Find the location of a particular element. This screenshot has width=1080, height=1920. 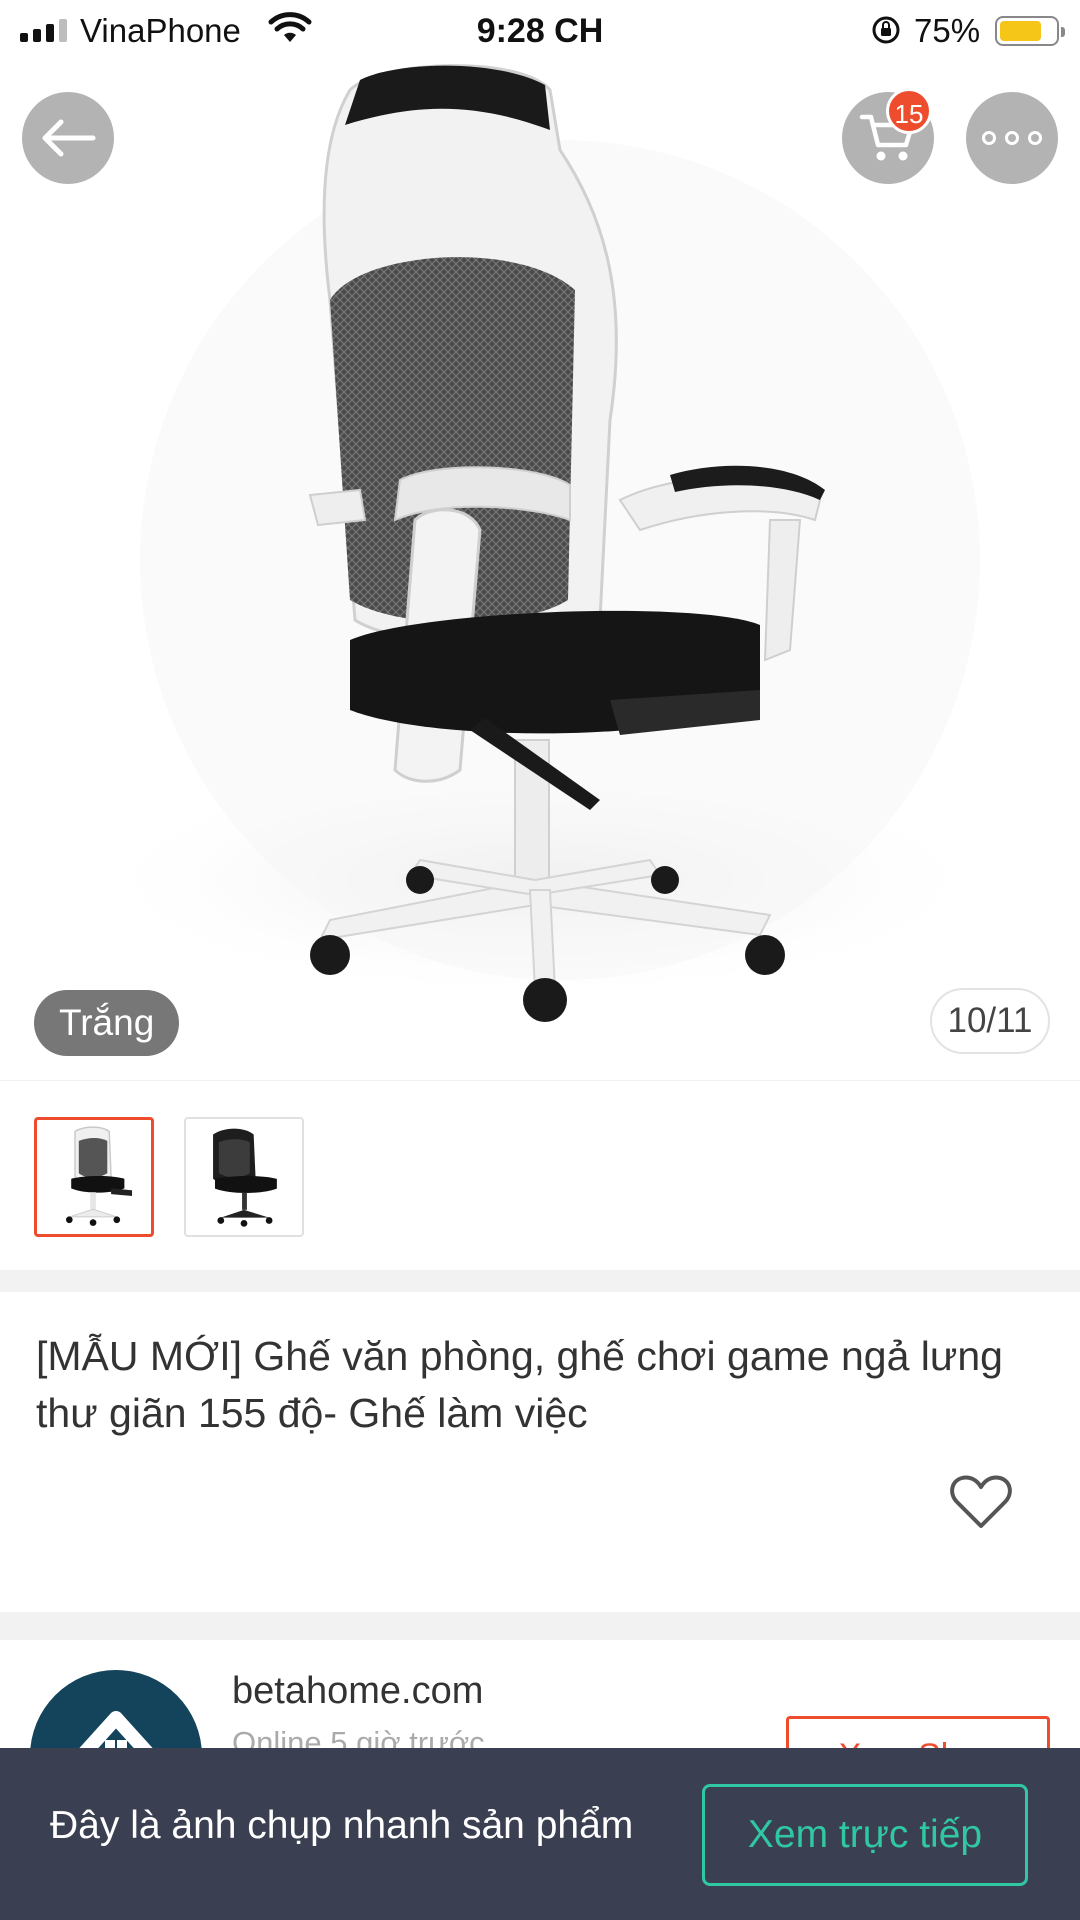

thumbnail-black-chair is located at coordinates (244, 1177).